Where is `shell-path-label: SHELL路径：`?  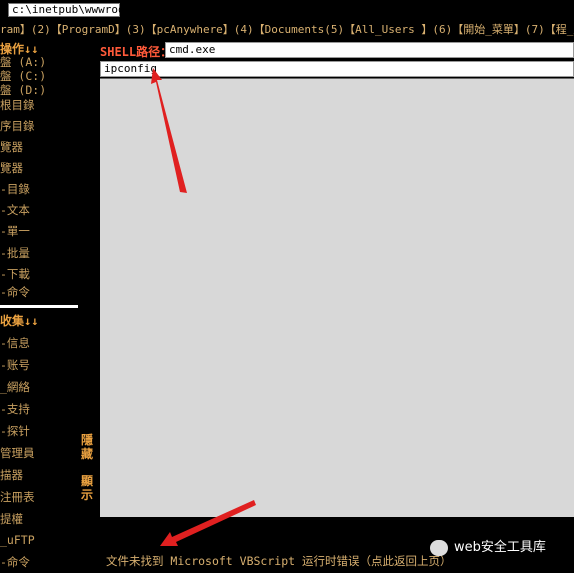
shell-path-label: SHELL路径： is located at coordinates (136, 52).